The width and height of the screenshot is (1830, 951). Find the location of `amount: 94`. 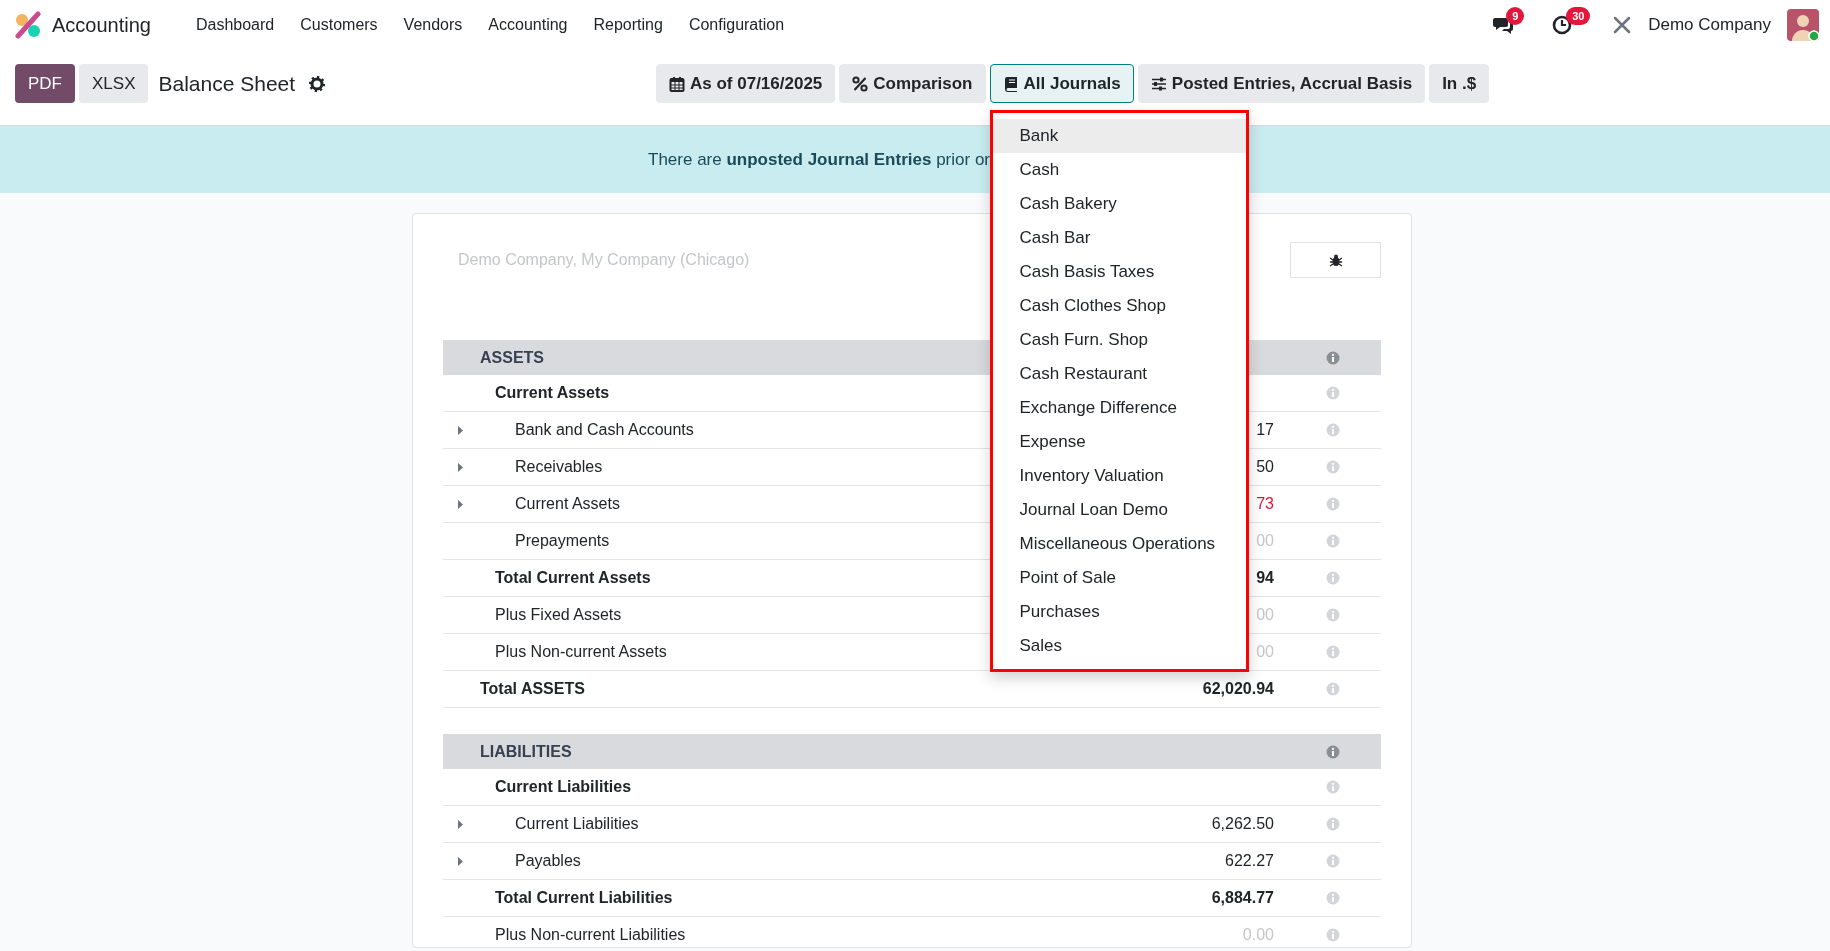

amount: 94 is located at coordinates (1265, 577).